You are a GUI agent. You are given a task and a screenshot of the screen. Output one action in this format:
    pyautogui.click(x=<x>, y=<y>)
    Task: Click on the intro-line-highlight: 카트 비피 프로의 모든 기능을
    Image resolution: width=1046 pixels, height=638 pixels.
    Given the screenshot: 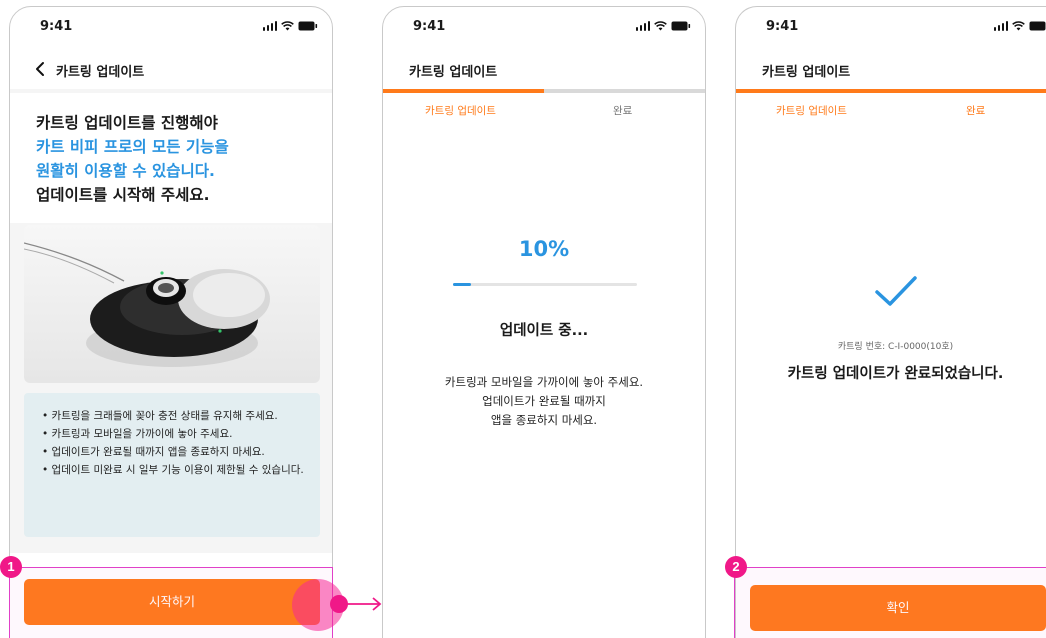 What is the action you would take?
    pyautogui.click(x=132, y=147)
    